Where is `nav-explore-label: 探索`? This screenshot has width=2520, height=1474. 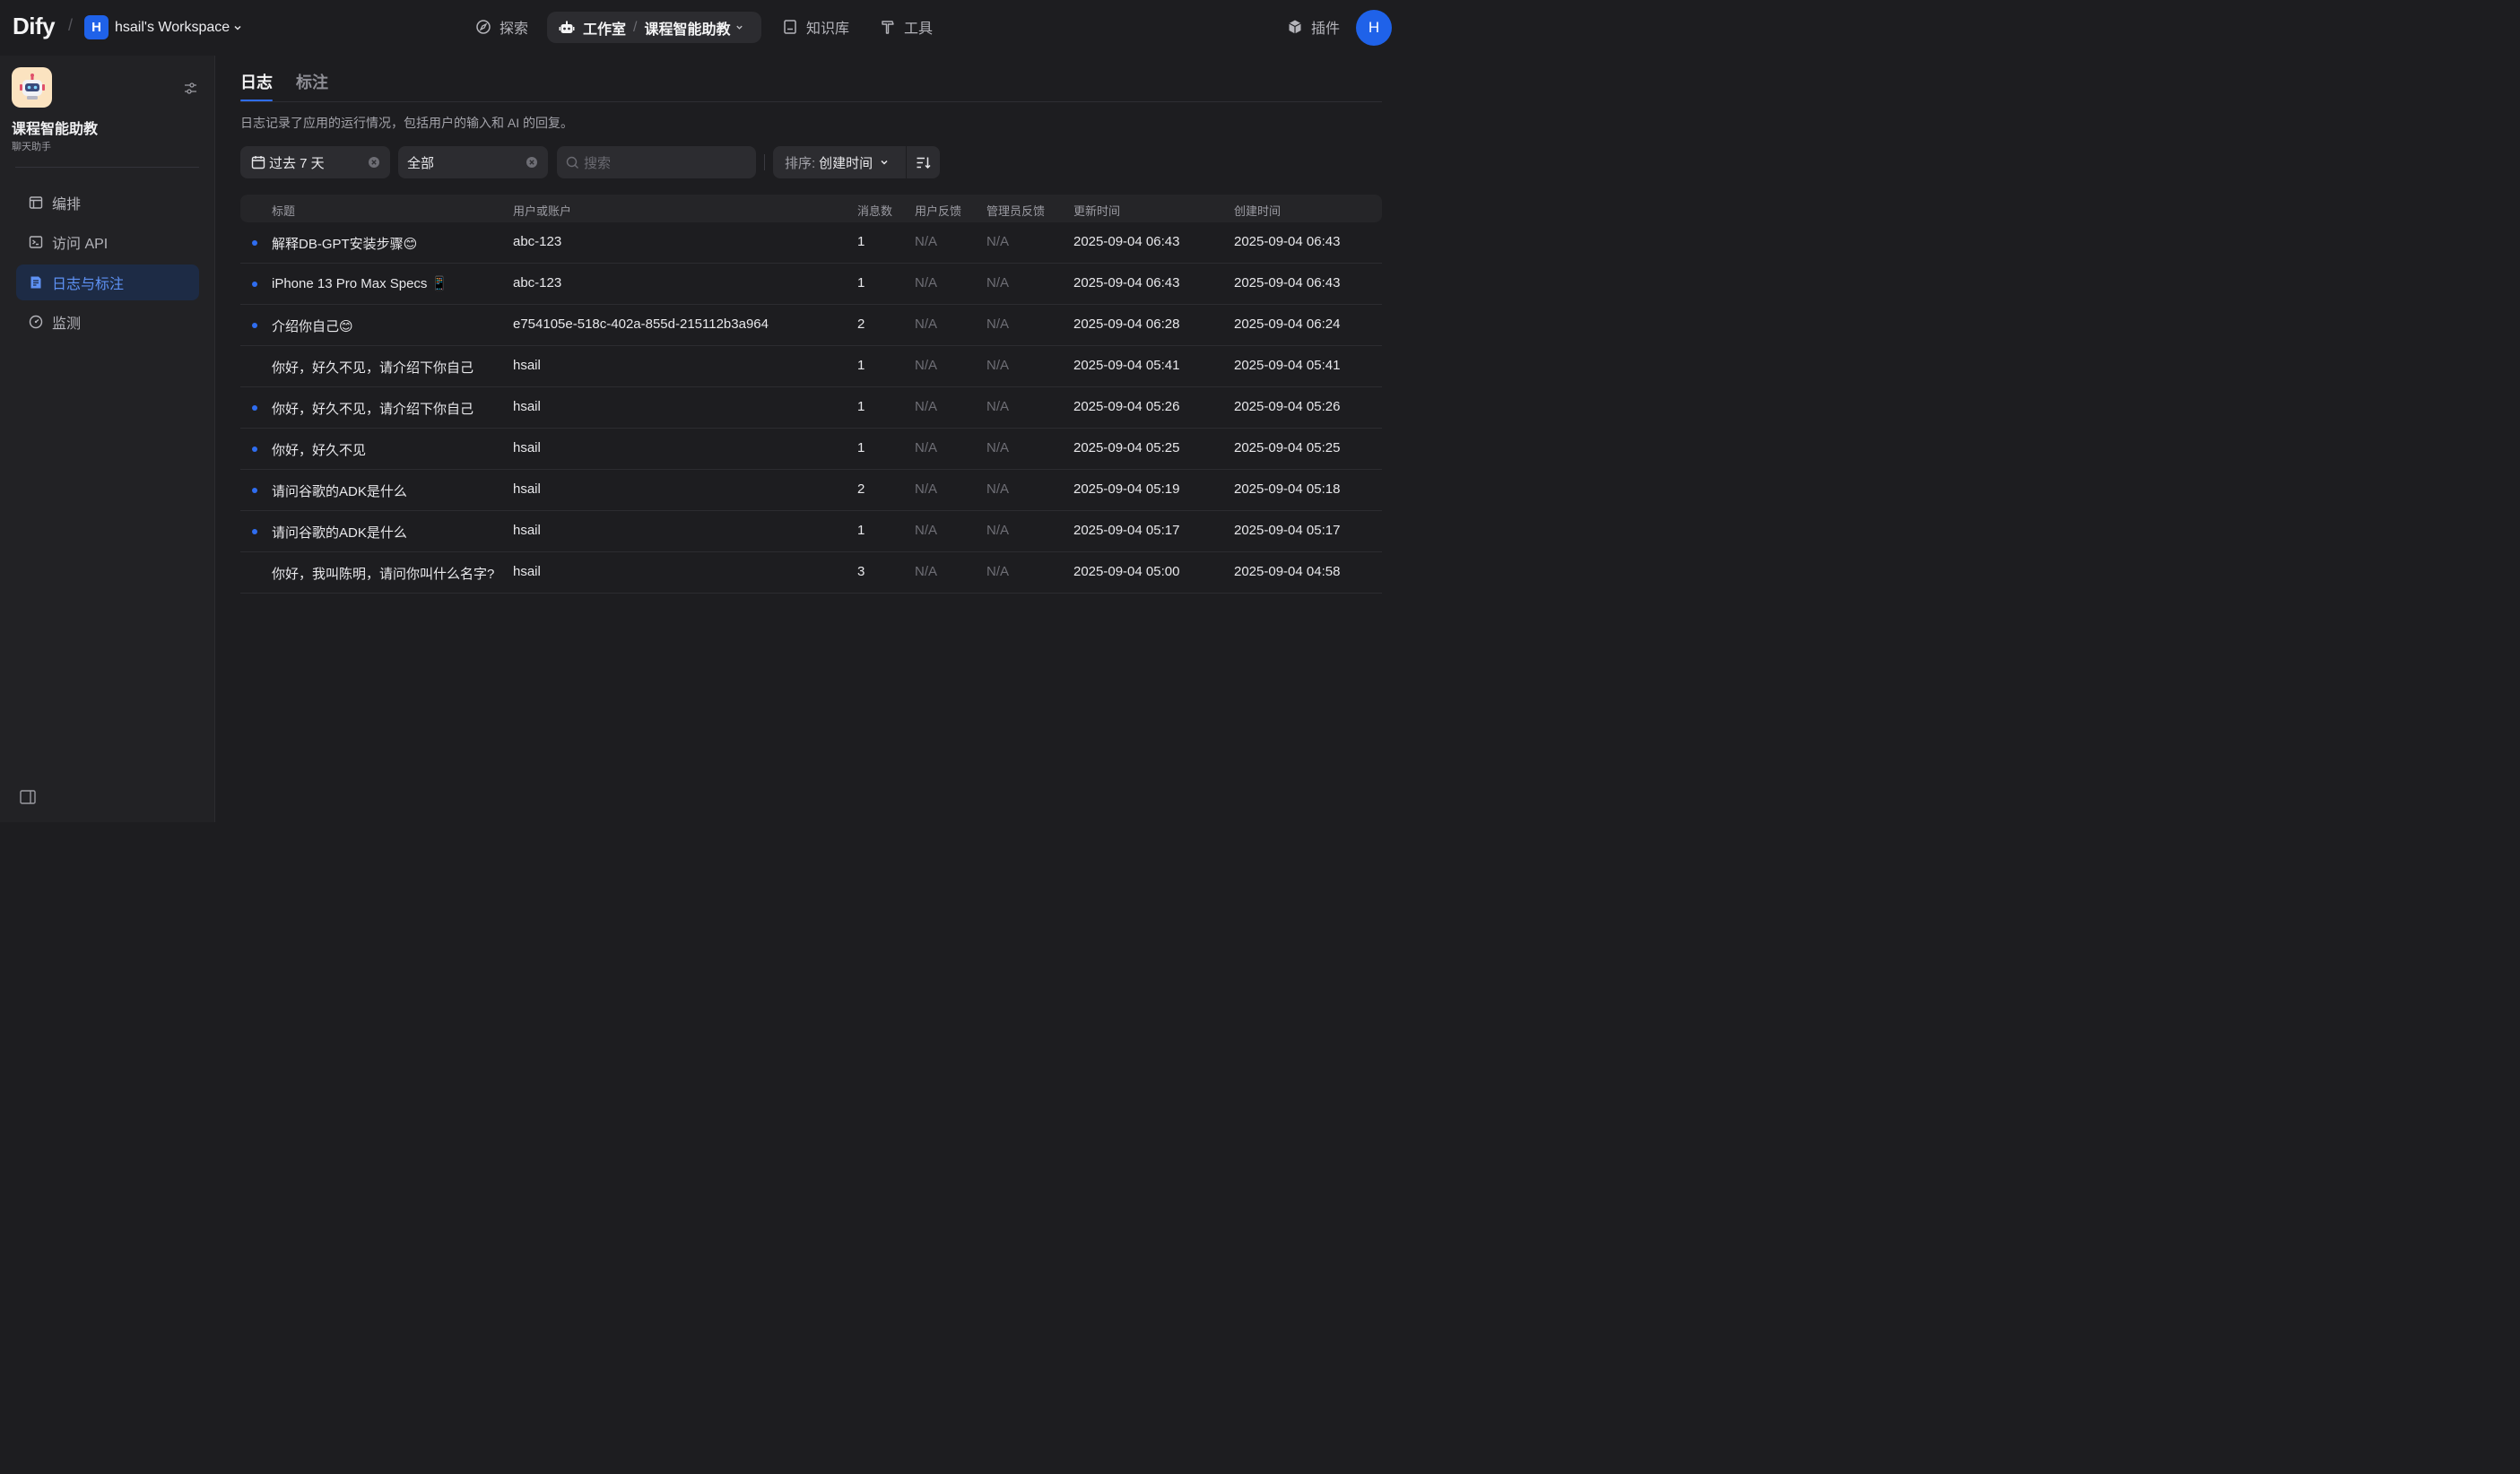 nav-explore-label: 探索 is located at coordinates (514, 29).